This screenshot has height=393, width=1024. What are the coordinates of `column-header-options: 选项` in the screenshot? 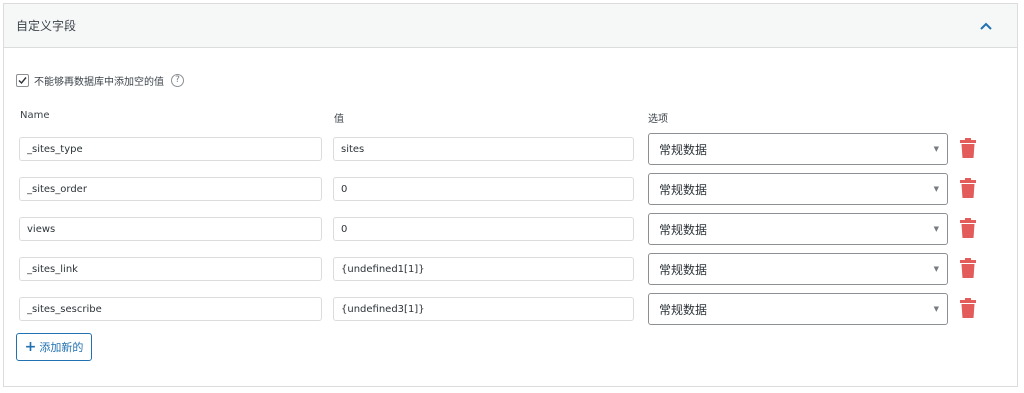 It's located at (658, 119).